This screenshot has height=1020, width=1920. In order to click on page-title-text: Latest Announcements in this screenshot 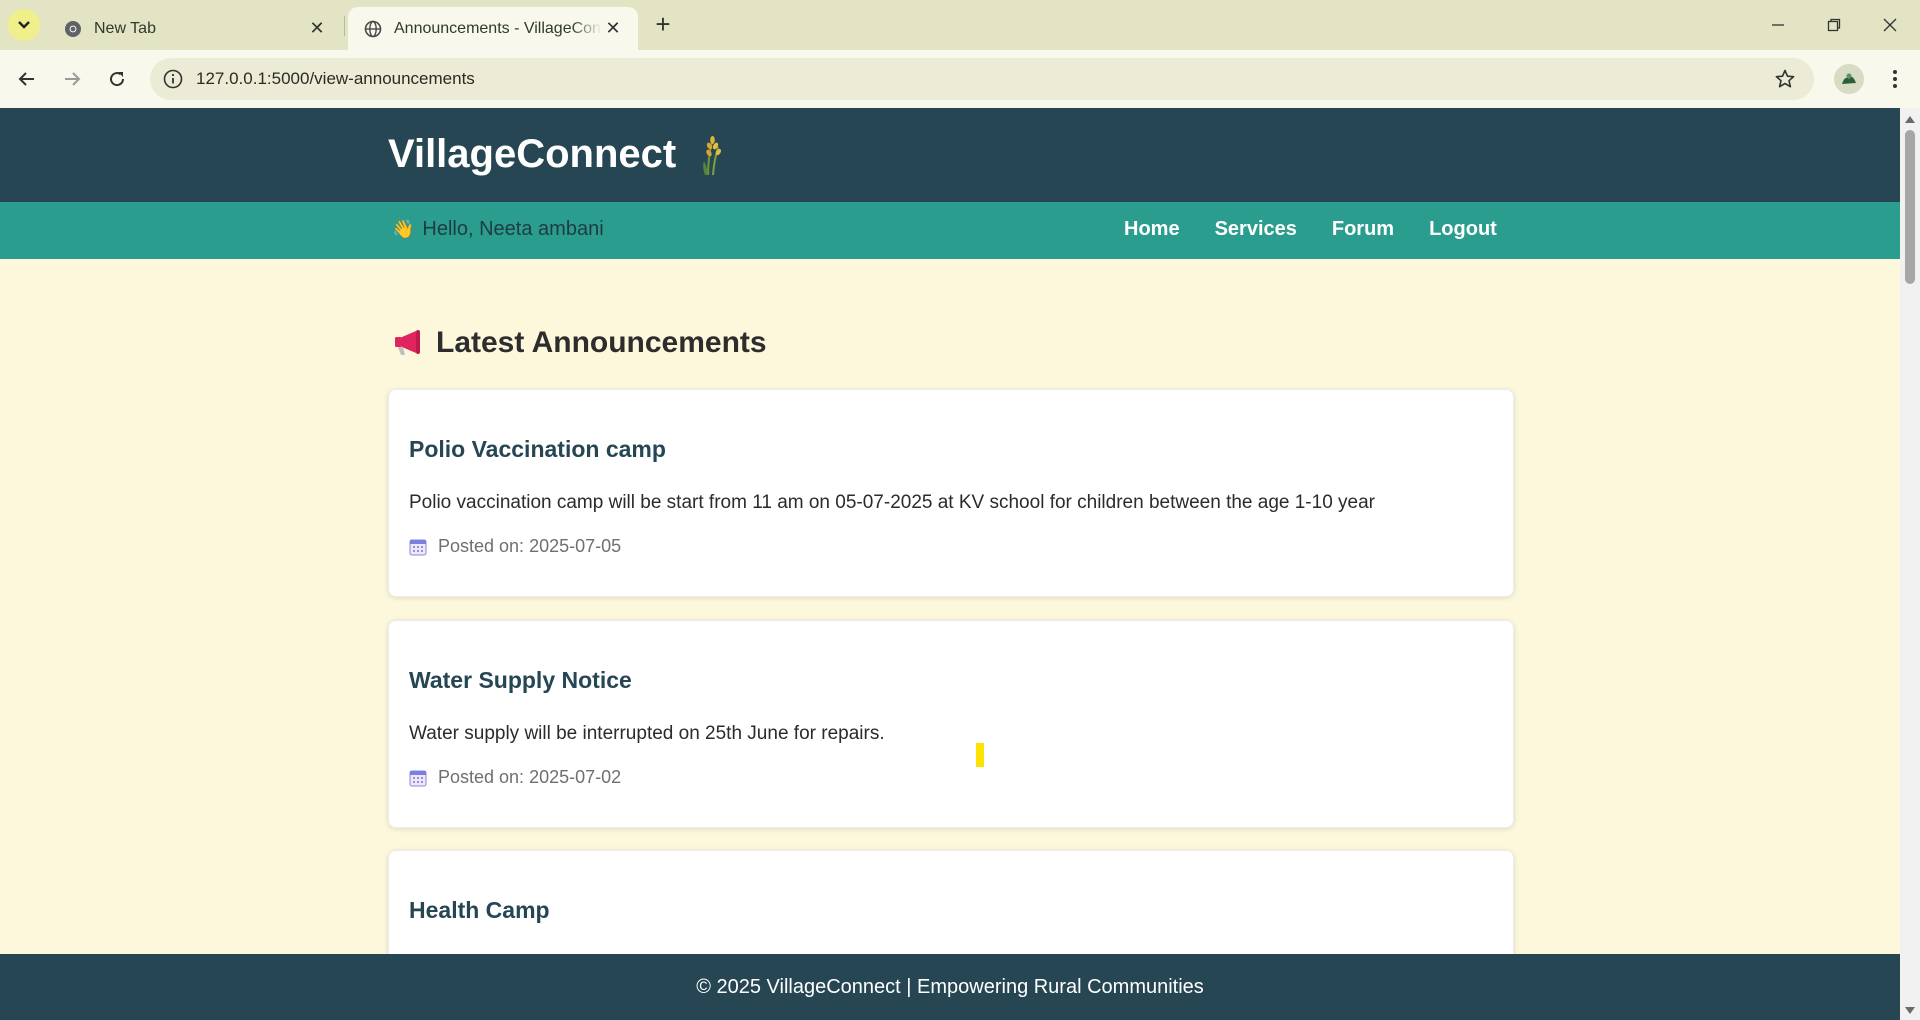, I will do `click(601, 342)`.